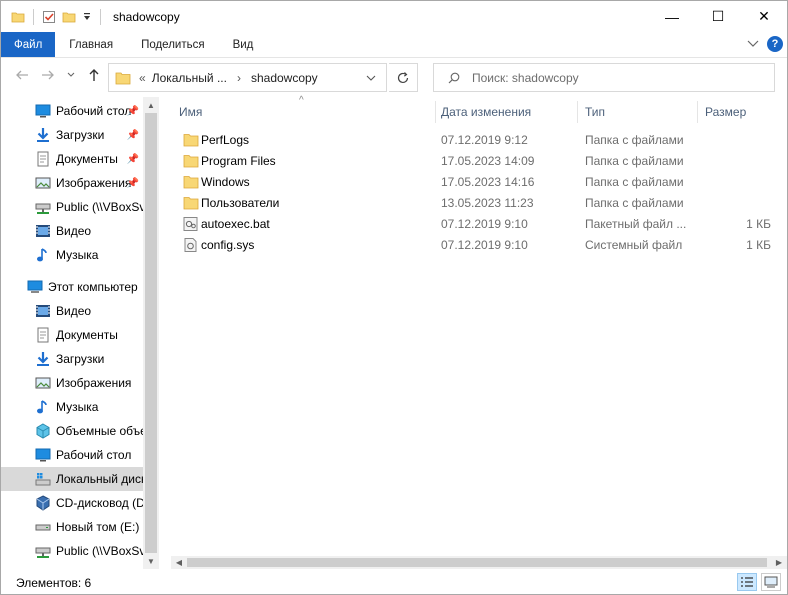 Image resolution: width=788 pixels, height=595 pixels. What do you see at coordinates (72, 287) in the screenshot?
I see `nav-this-pc: Этот компьютер` at bounding box center [72, 287].